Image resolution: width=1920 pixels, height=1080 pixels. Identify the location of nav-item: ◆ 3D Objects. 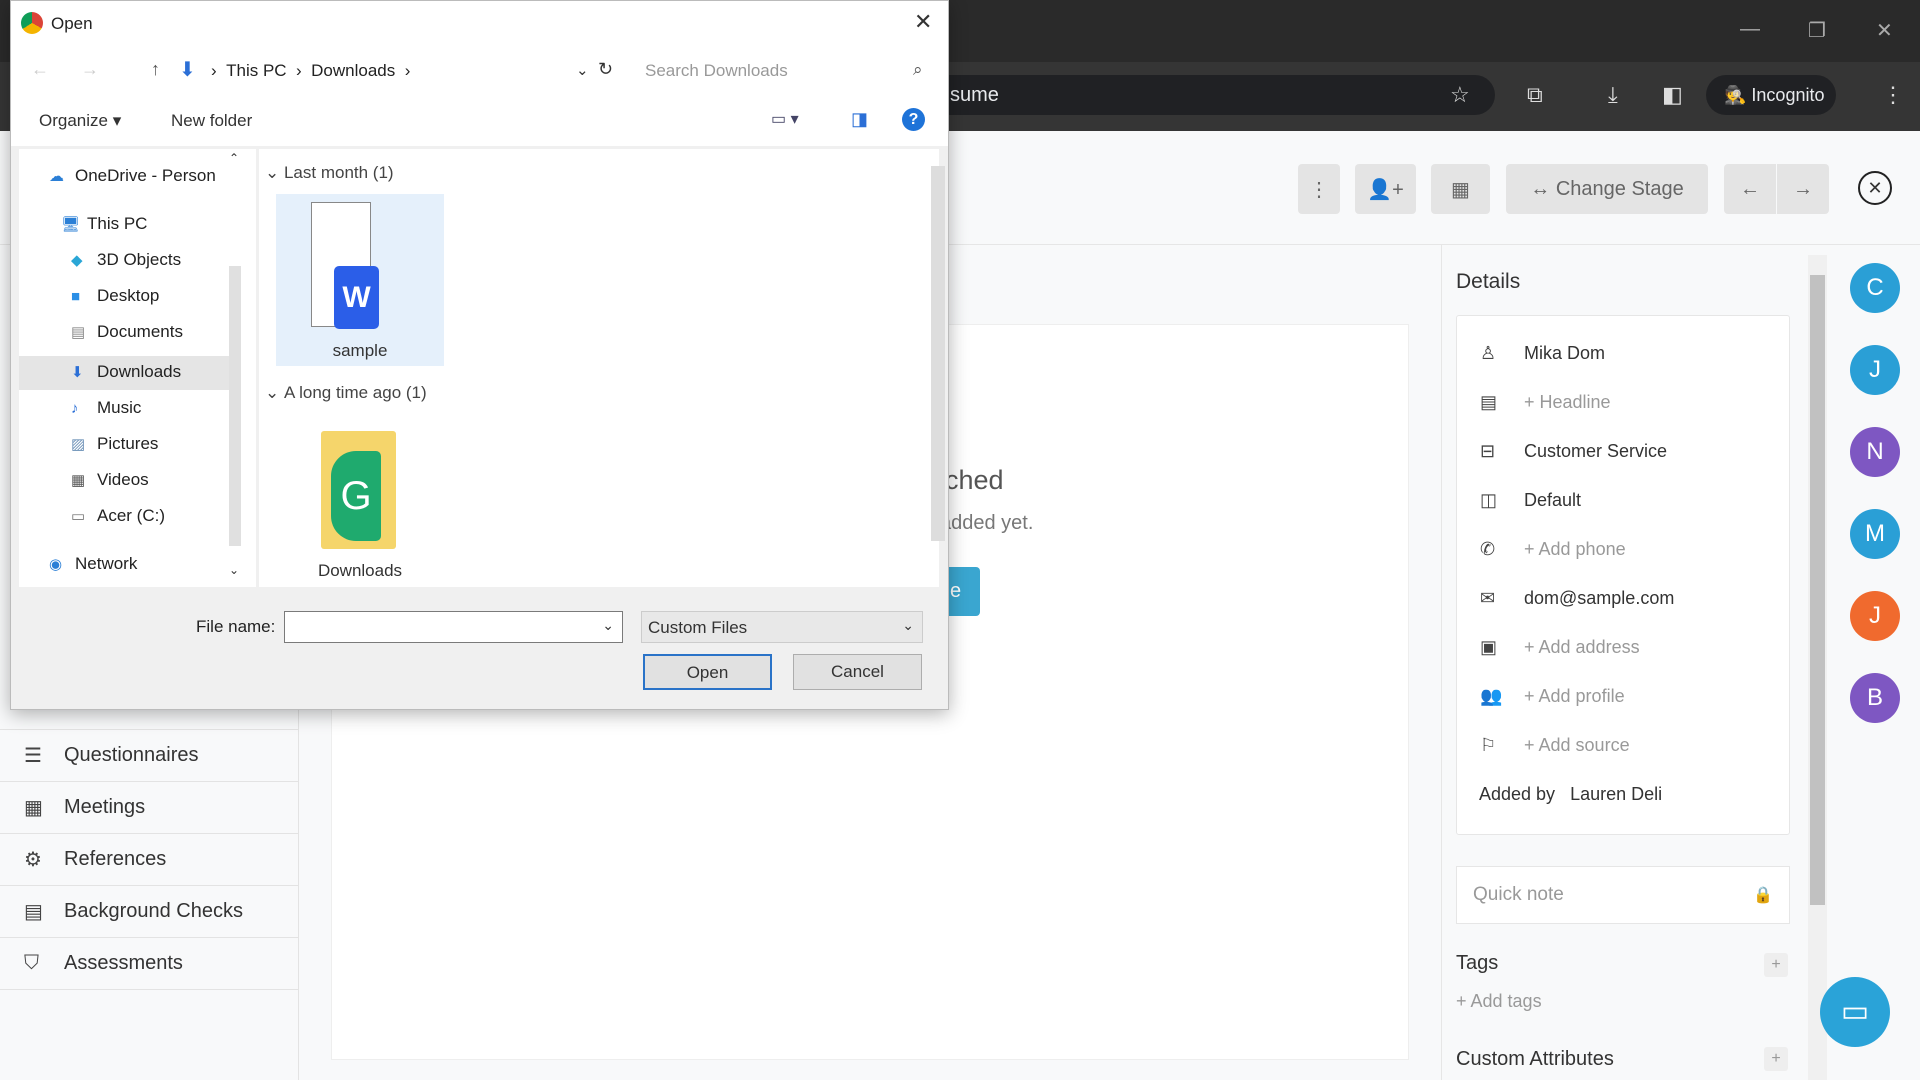
(166, 260).